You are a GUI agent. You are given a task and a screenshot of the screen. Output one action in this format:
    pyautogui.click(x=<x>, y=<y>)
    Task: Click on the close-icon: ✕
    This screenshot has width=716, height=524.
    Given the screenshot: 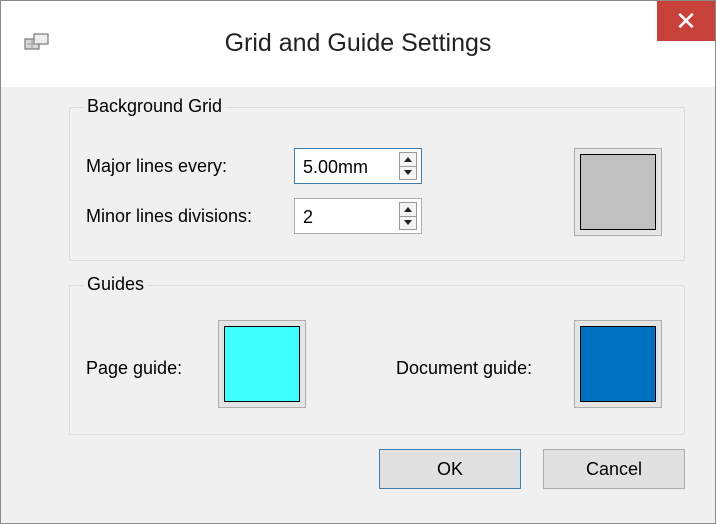 What is the action you would take?
    pyautogui.click(x=686, y=21)
    